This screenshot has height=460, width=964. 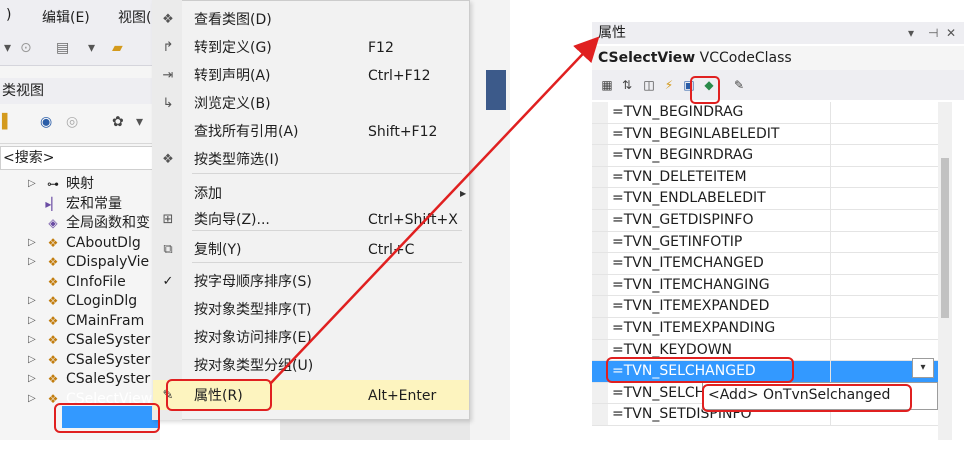 I want to click on tree-item-label: CAboutDlg, so click(x=103, y=242).